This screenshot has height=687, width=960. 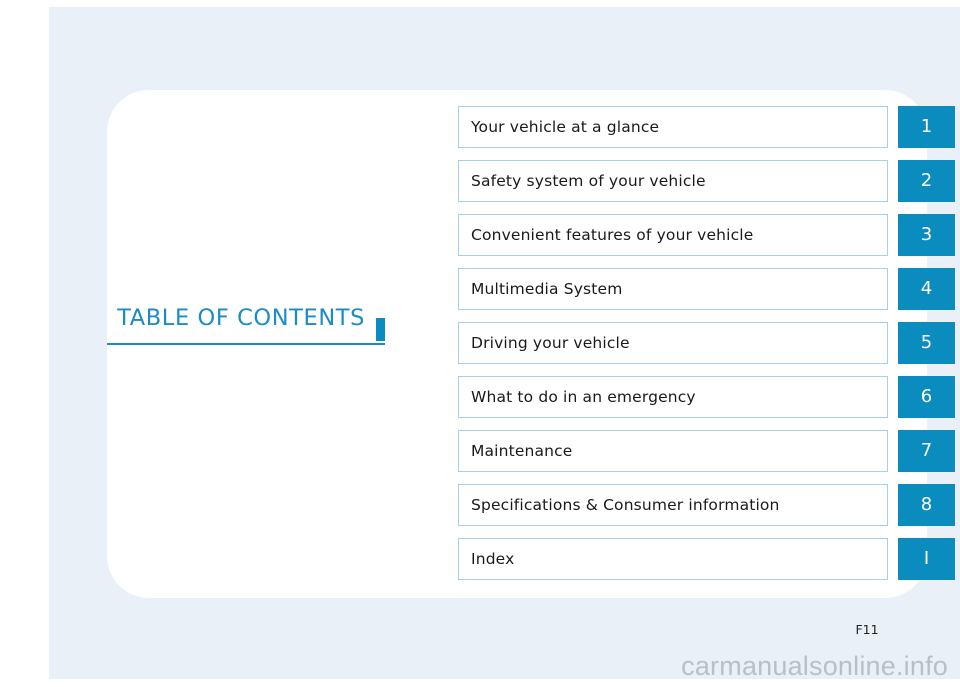 I want to click on toc-section-tab: 3, so click(x=926, y=235).